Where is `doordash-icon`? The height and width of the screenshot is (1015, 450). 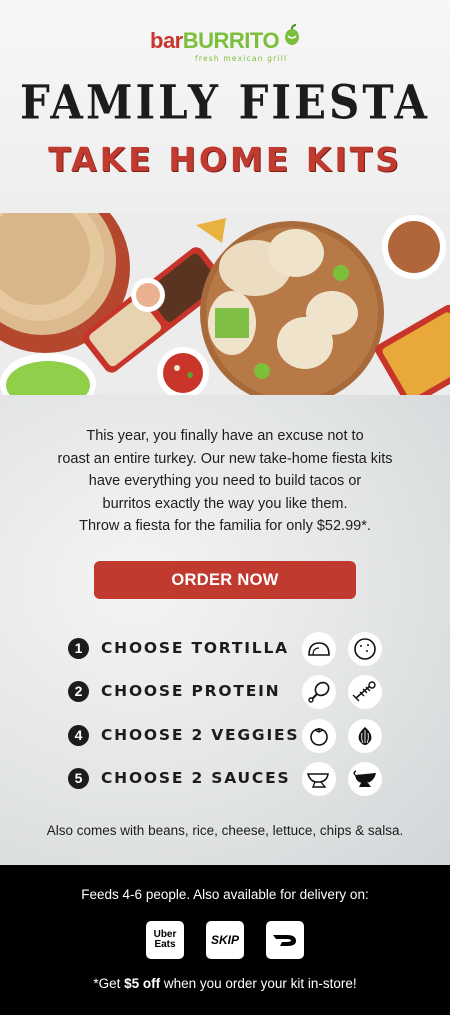
doordash-icon is located at coordinates (284, 940).